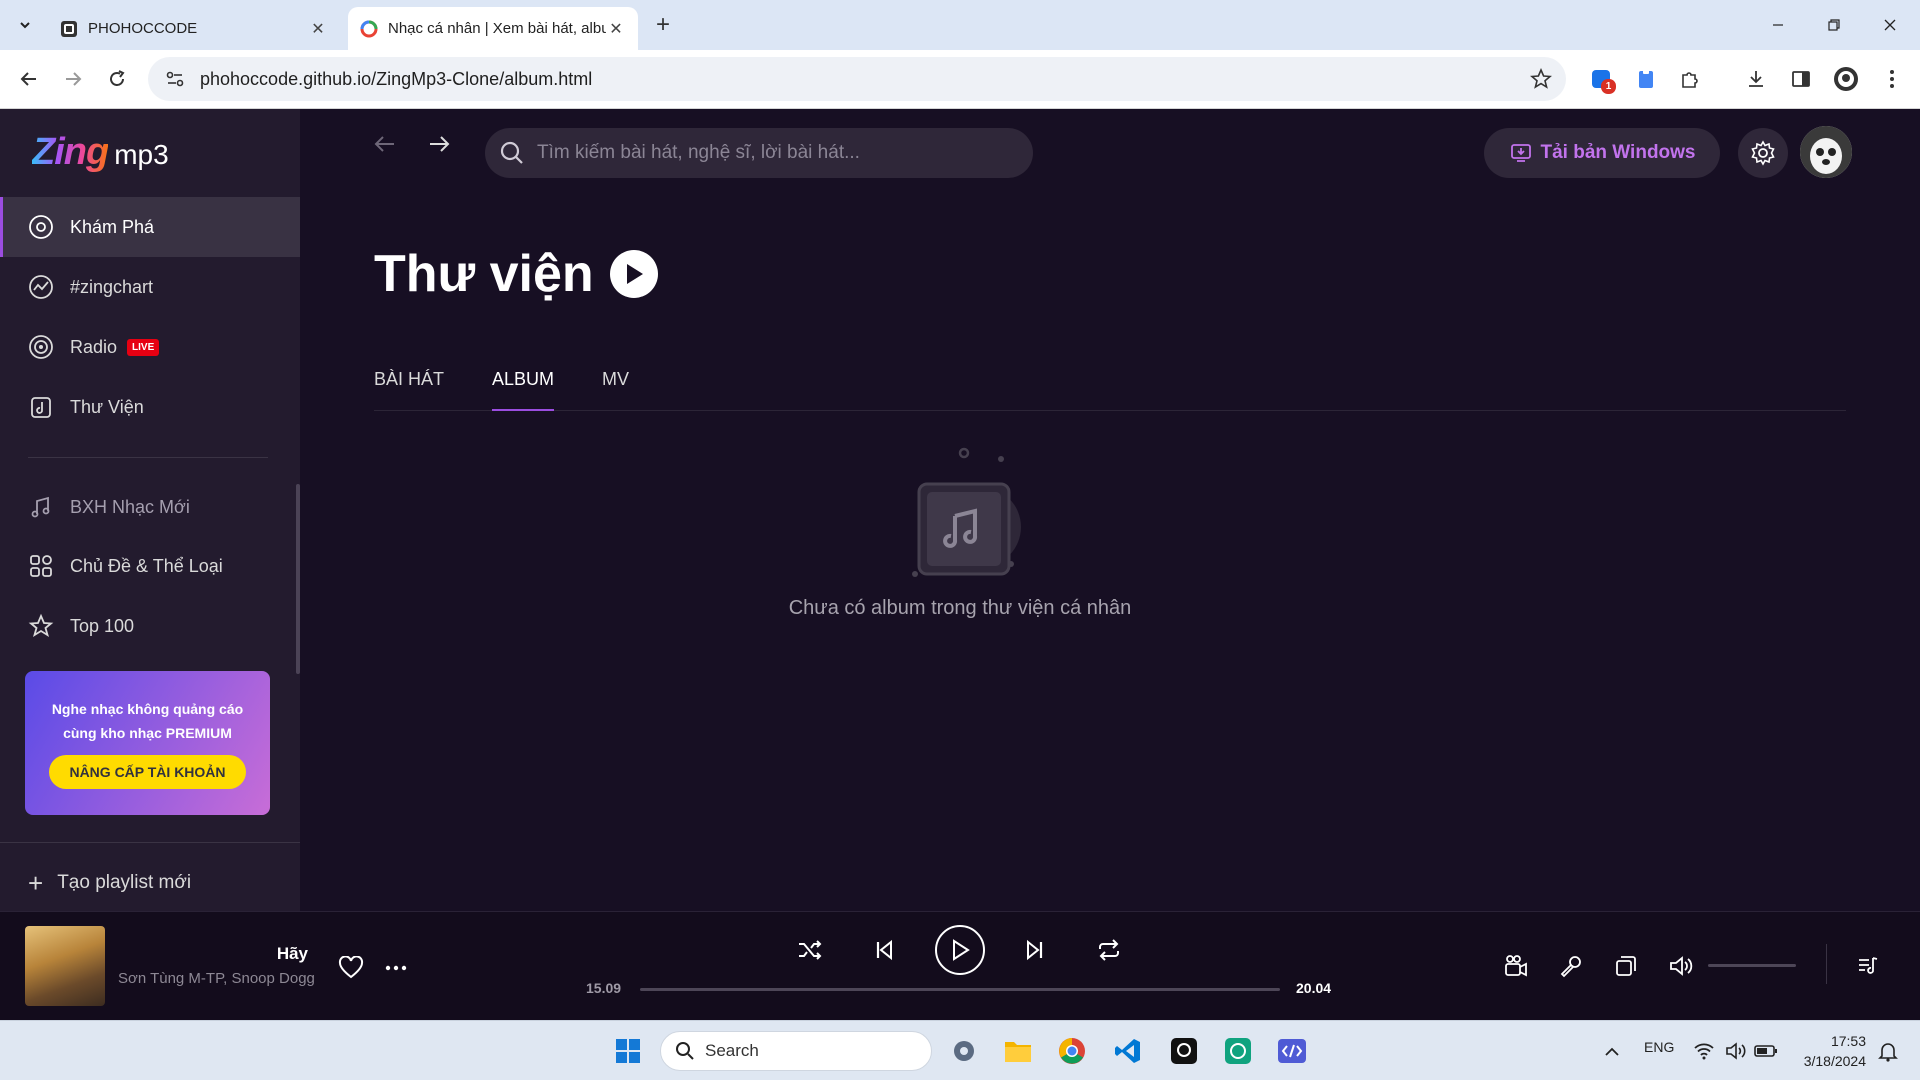 This screenshot has height=1080, width=1920. Describe the element at coordinates (150, 347) in the screenshot. I see `sidebar-item-radio: Radio LIVE` at that location.